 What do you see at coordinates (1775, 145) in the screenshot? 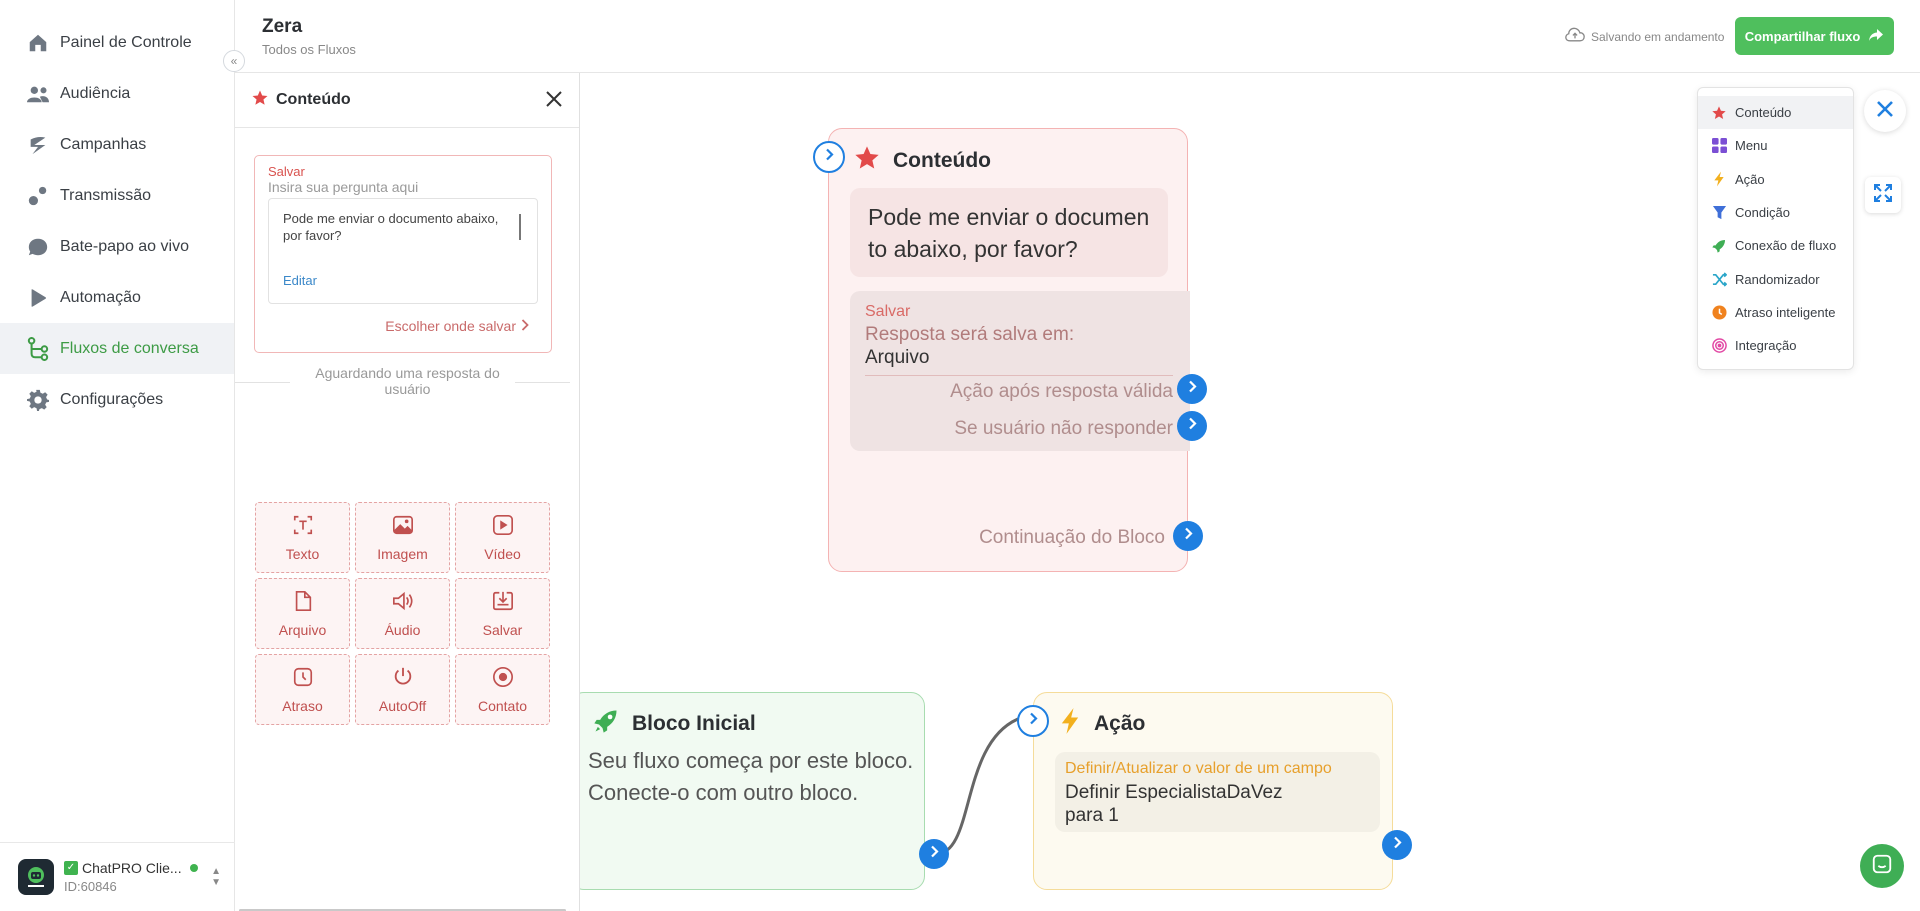
I see `menu-item-menu: Menu` at bounding box center [1775, 145].